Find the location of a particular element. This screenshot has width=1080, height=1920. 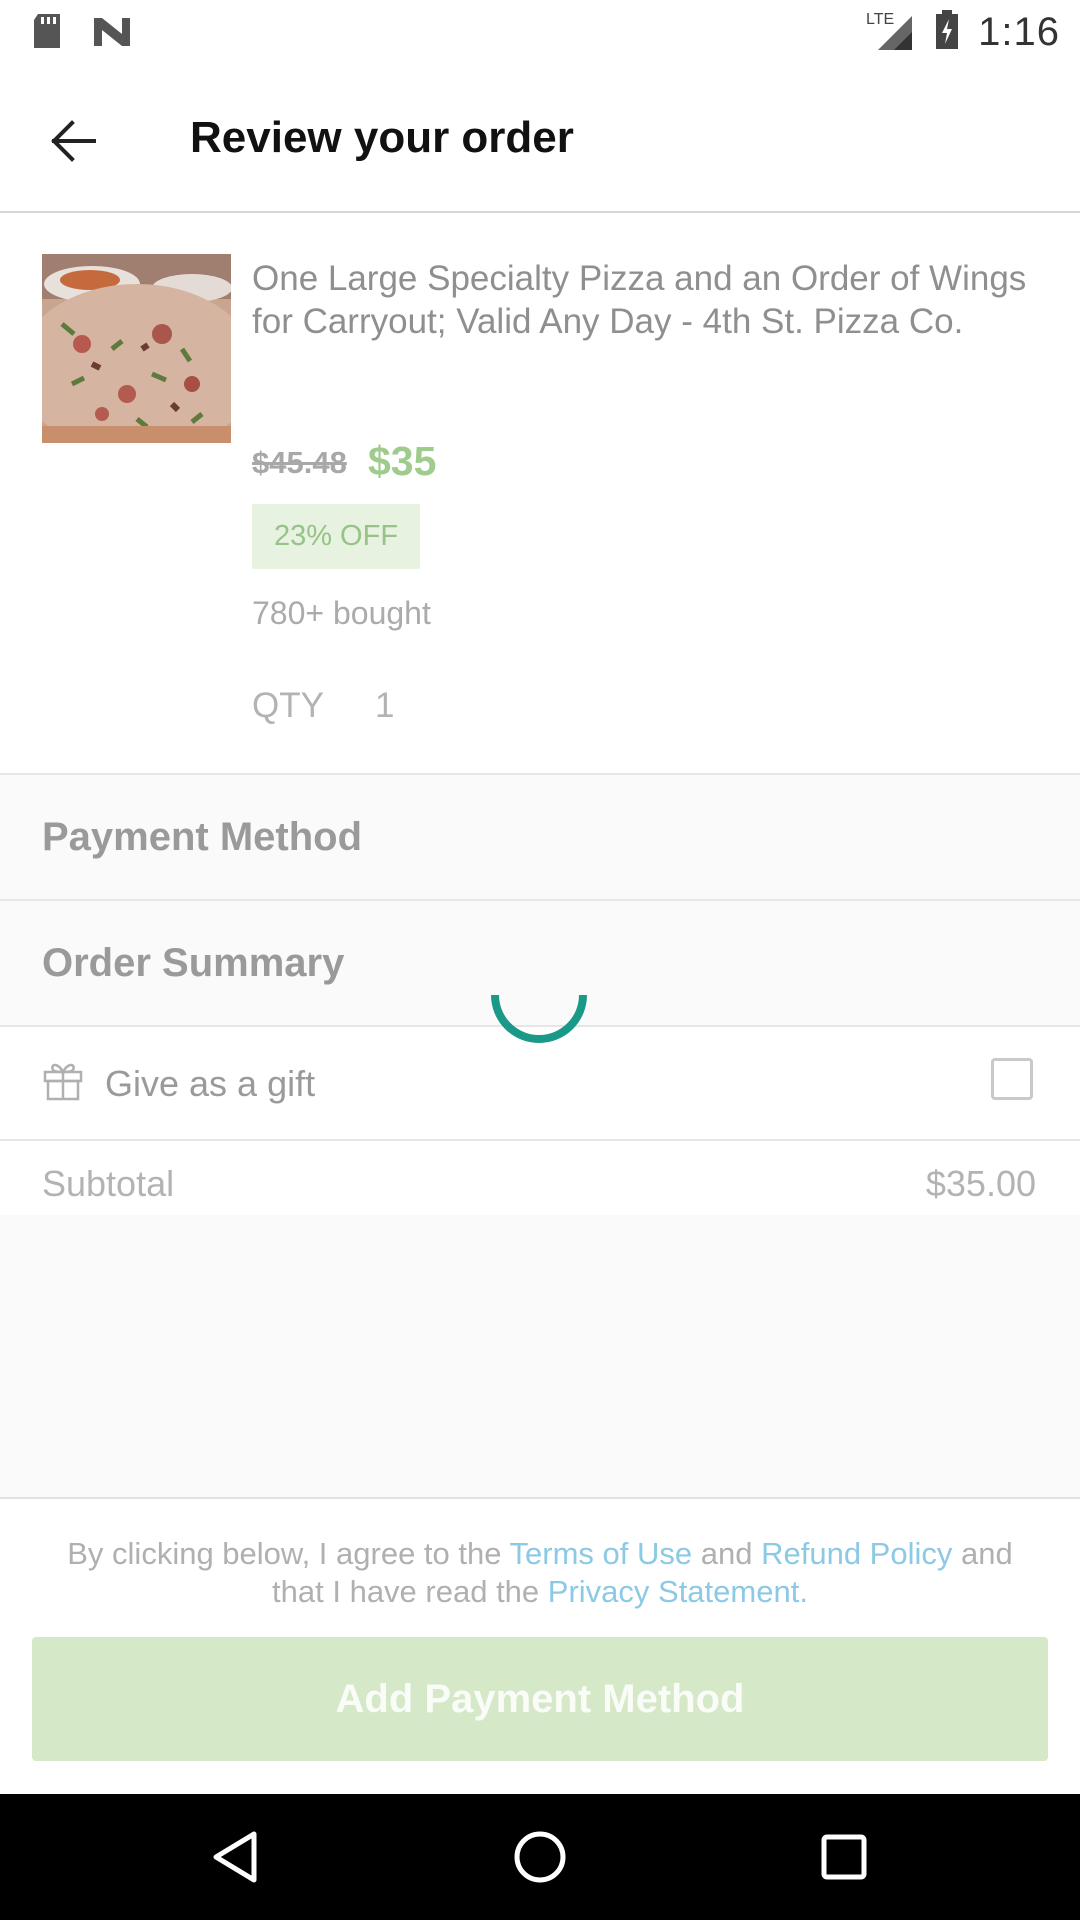

nav-home-icon is located at coordinates (540, 1857).